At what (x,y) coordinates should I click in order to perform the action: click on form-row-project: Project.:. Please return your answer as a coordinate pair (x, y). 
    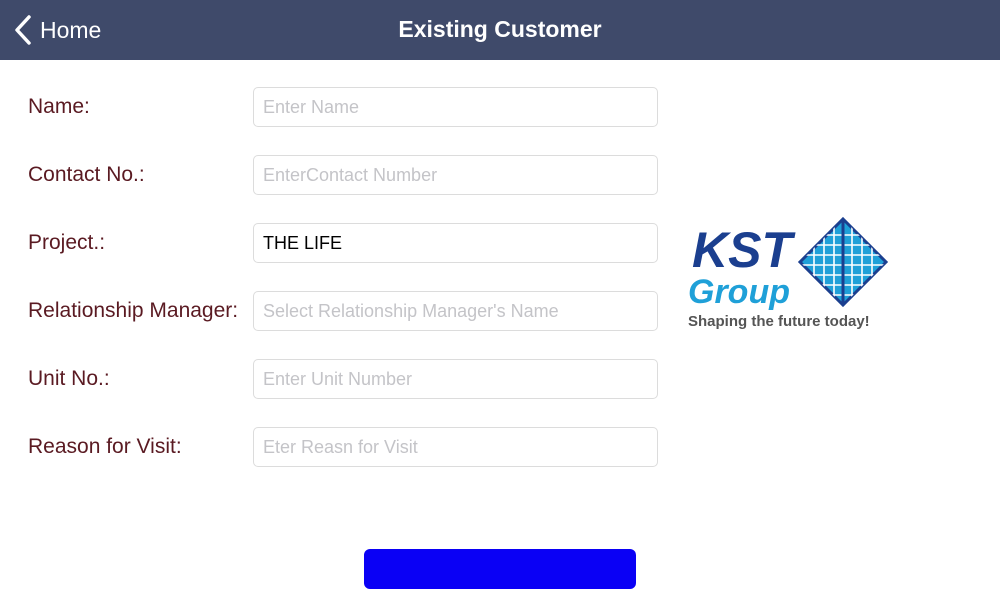
    Looking at the image, I should click on (340, 244).